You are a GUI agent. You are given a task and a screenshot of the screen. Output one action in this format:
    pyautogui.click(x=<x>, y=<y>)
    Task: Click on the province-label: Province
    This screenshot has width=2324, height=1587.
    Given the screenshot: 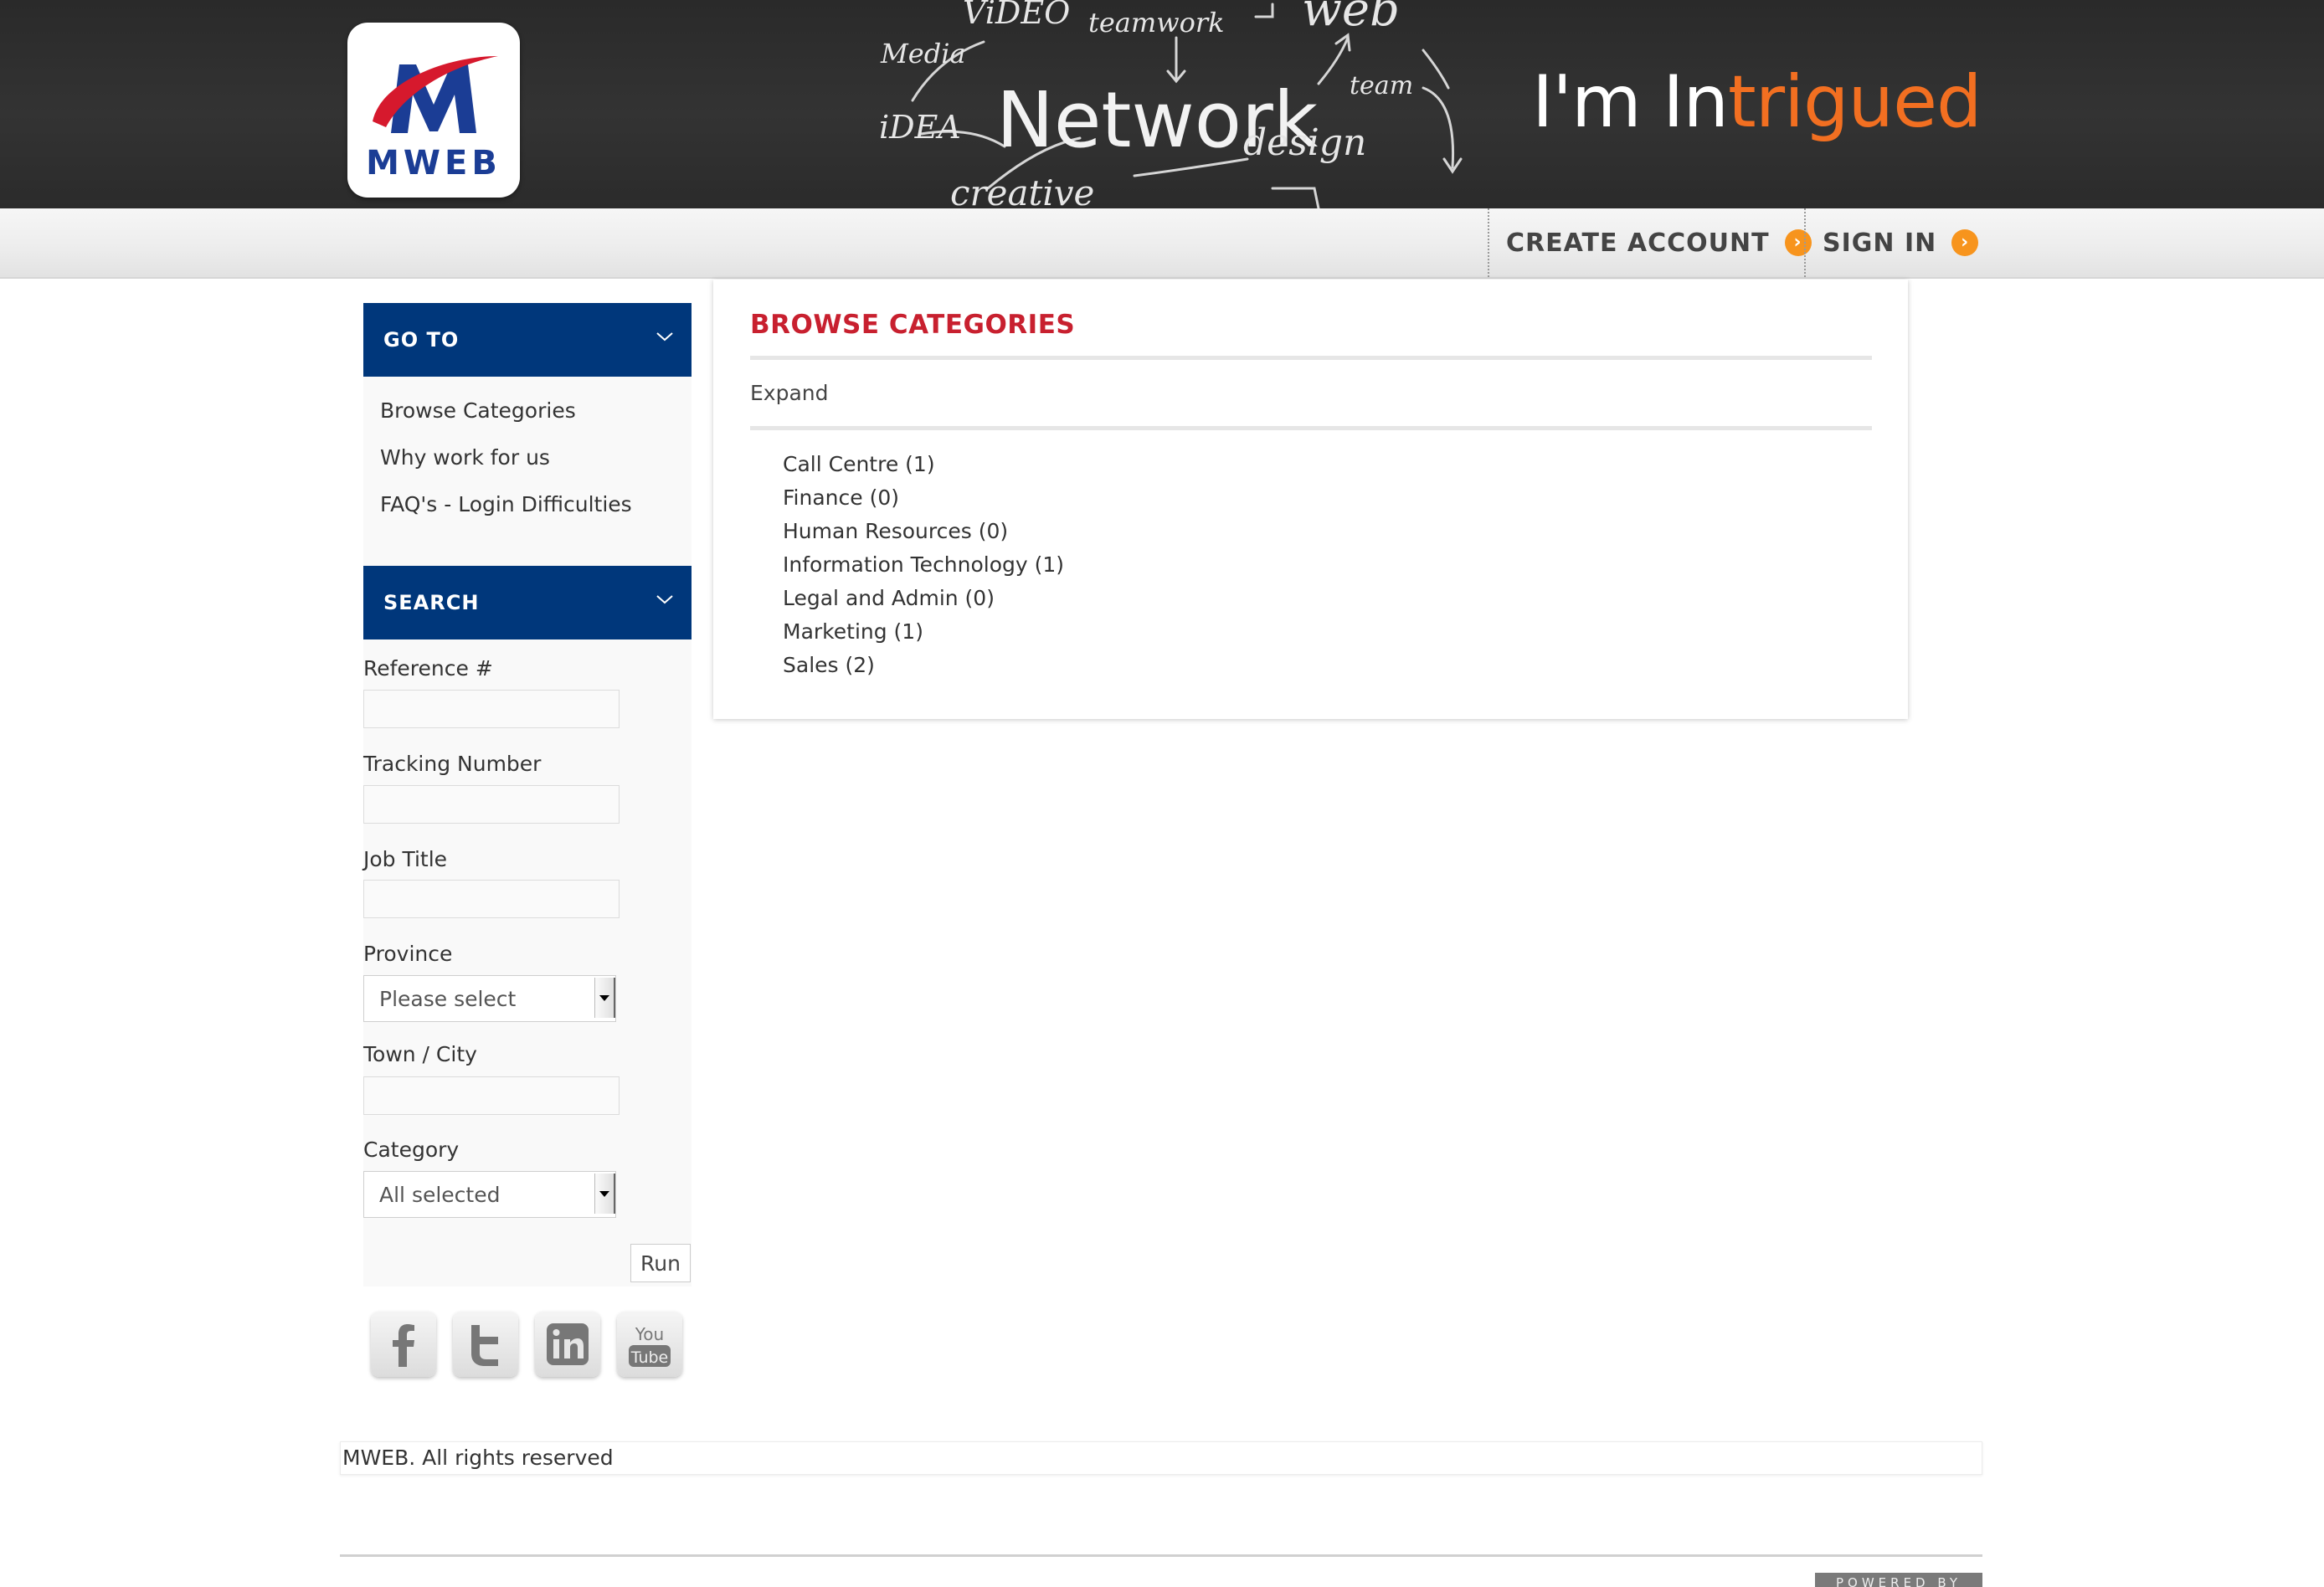 What is the action you would take?
    pyautogui.click(x=408, y=954)
    